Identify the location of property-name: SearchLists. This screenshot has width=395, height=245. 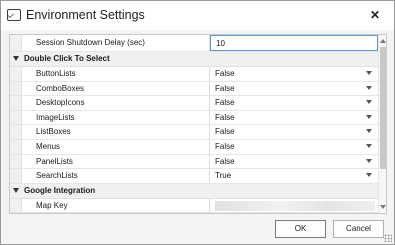
(116, 176).